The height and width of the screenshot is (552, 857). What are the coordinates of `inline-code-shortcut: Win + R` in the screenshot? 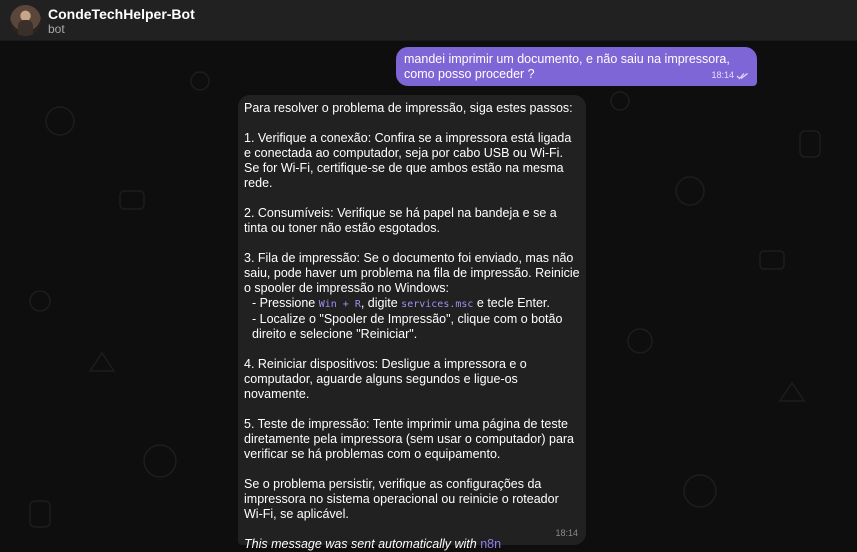 It's located at (339, 304).